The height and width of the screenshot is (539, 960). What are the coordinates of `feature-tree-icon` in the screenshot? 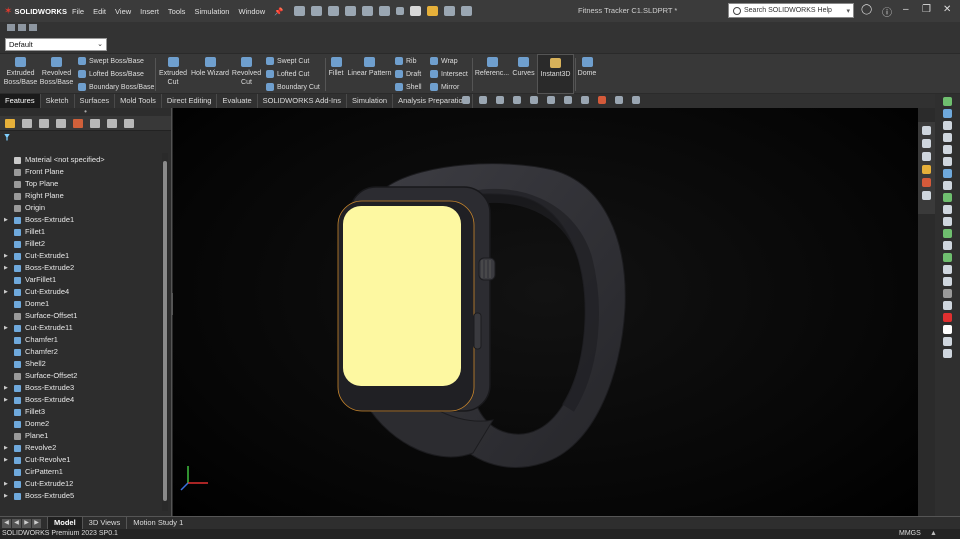 It's located at (10, 123).